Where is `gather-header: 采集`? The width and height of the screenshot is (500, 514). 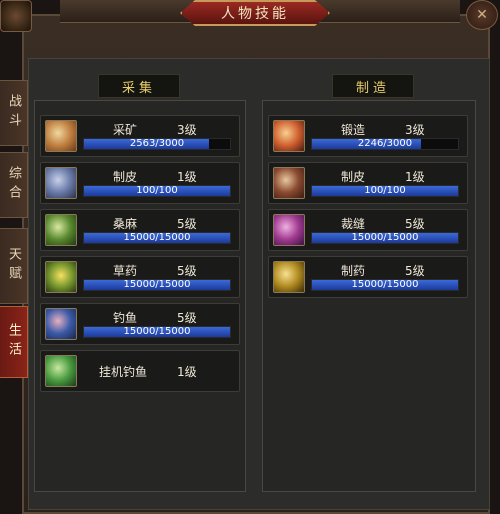 gather-header: 采集 is located at coordinates (139, 86).